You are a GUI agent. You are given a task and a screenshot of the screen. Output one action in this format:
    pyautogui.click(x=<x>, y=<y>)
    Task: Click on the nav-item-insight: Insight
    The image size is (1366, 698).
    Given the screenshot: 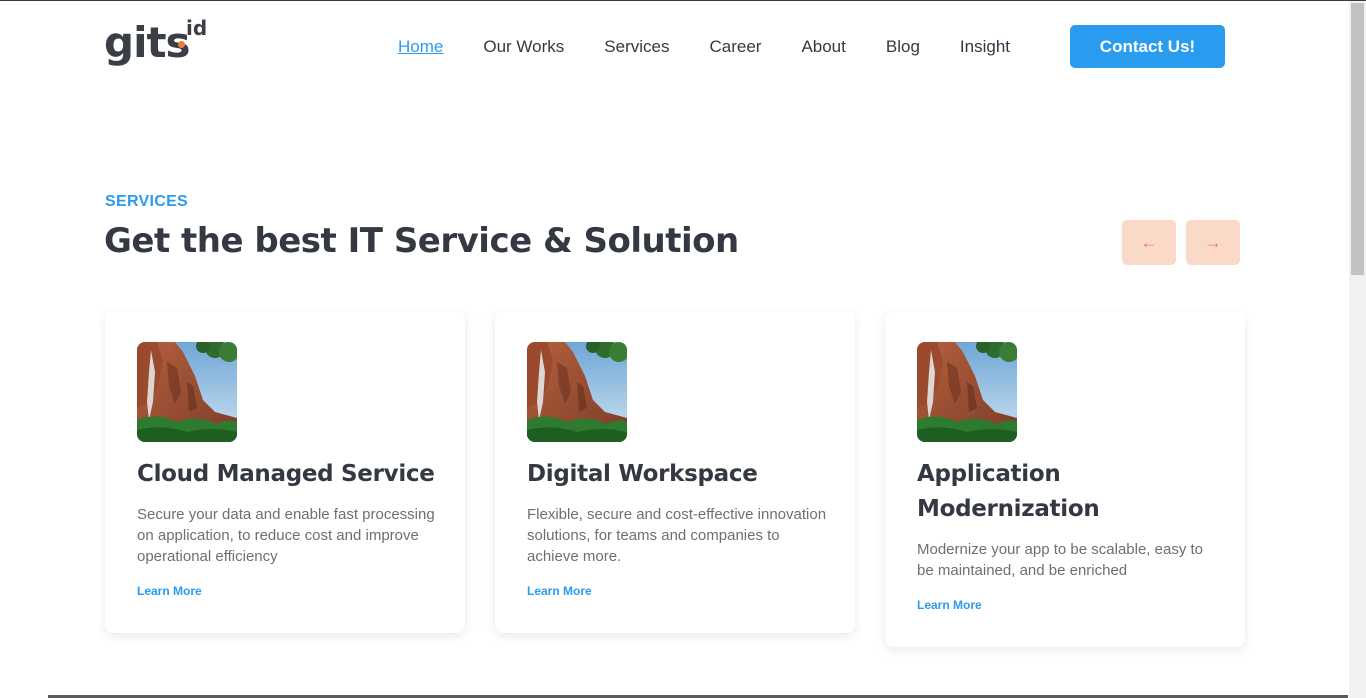 What is the action you would take?
    pyautogui.click(x=985, y=47)
    